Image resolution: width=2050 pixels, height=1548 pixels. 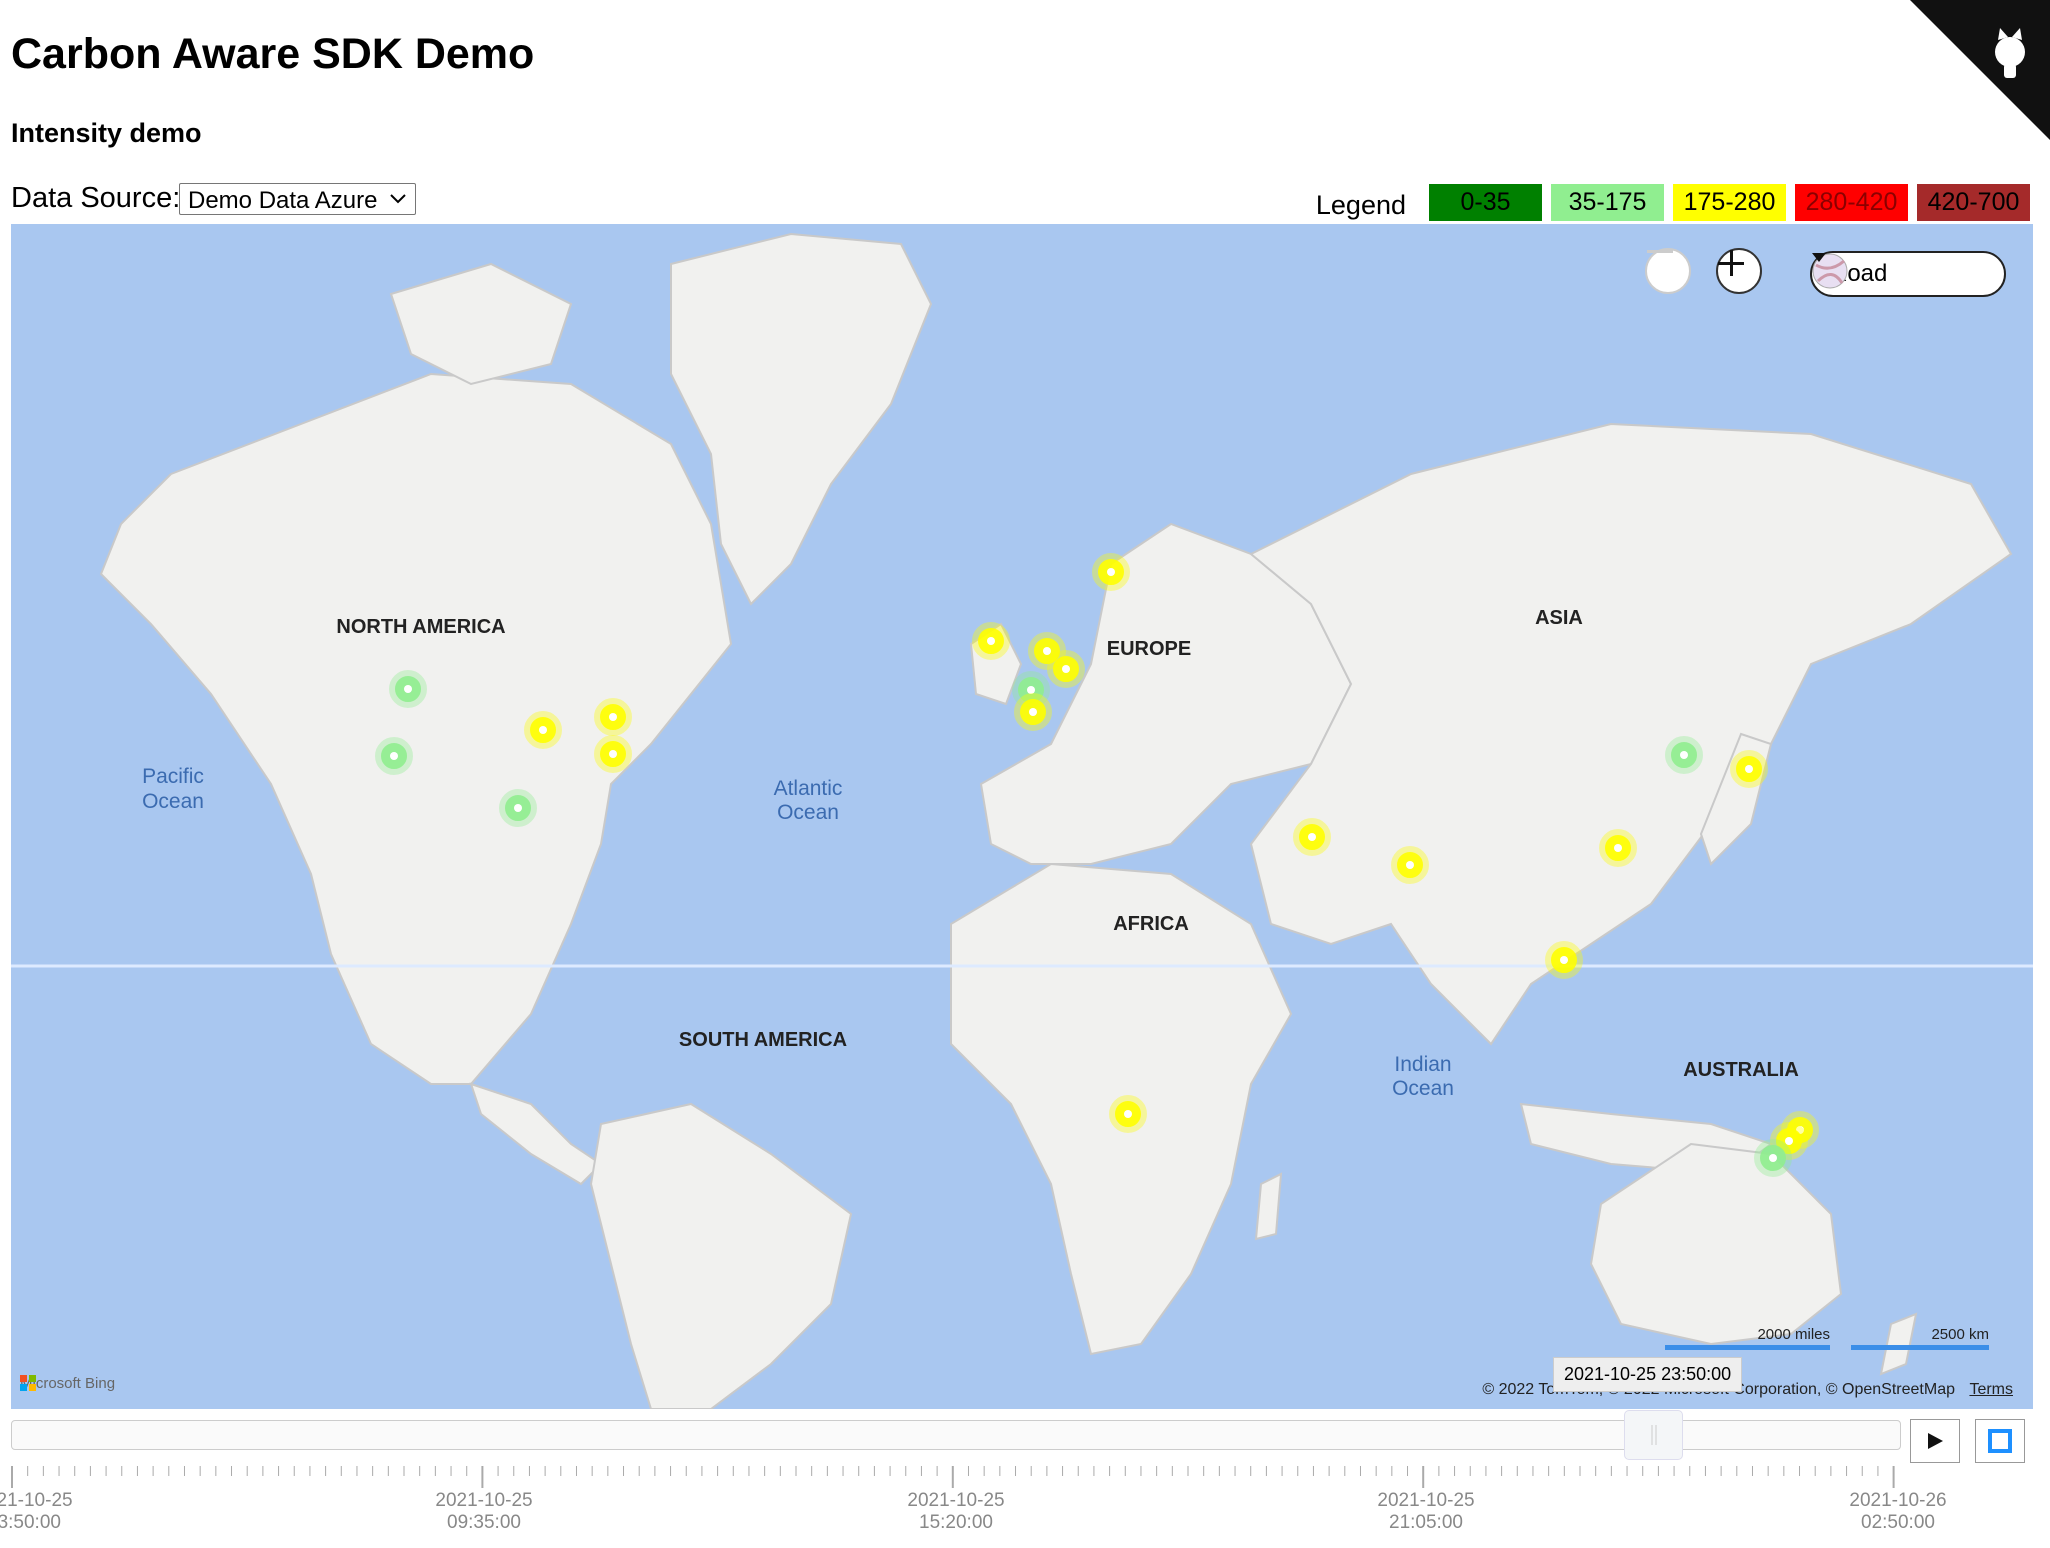 What do you see at coordinates (1898, 1500) in the screenshot?
I see `timeline-date-4: 2021-10-26` at bounding box center [1898, 1500].